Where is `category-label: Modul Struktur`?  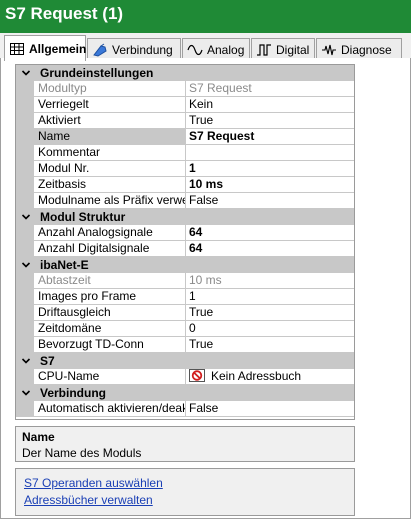 category-label: Modul Struktur is located at coordinates (83, 217).